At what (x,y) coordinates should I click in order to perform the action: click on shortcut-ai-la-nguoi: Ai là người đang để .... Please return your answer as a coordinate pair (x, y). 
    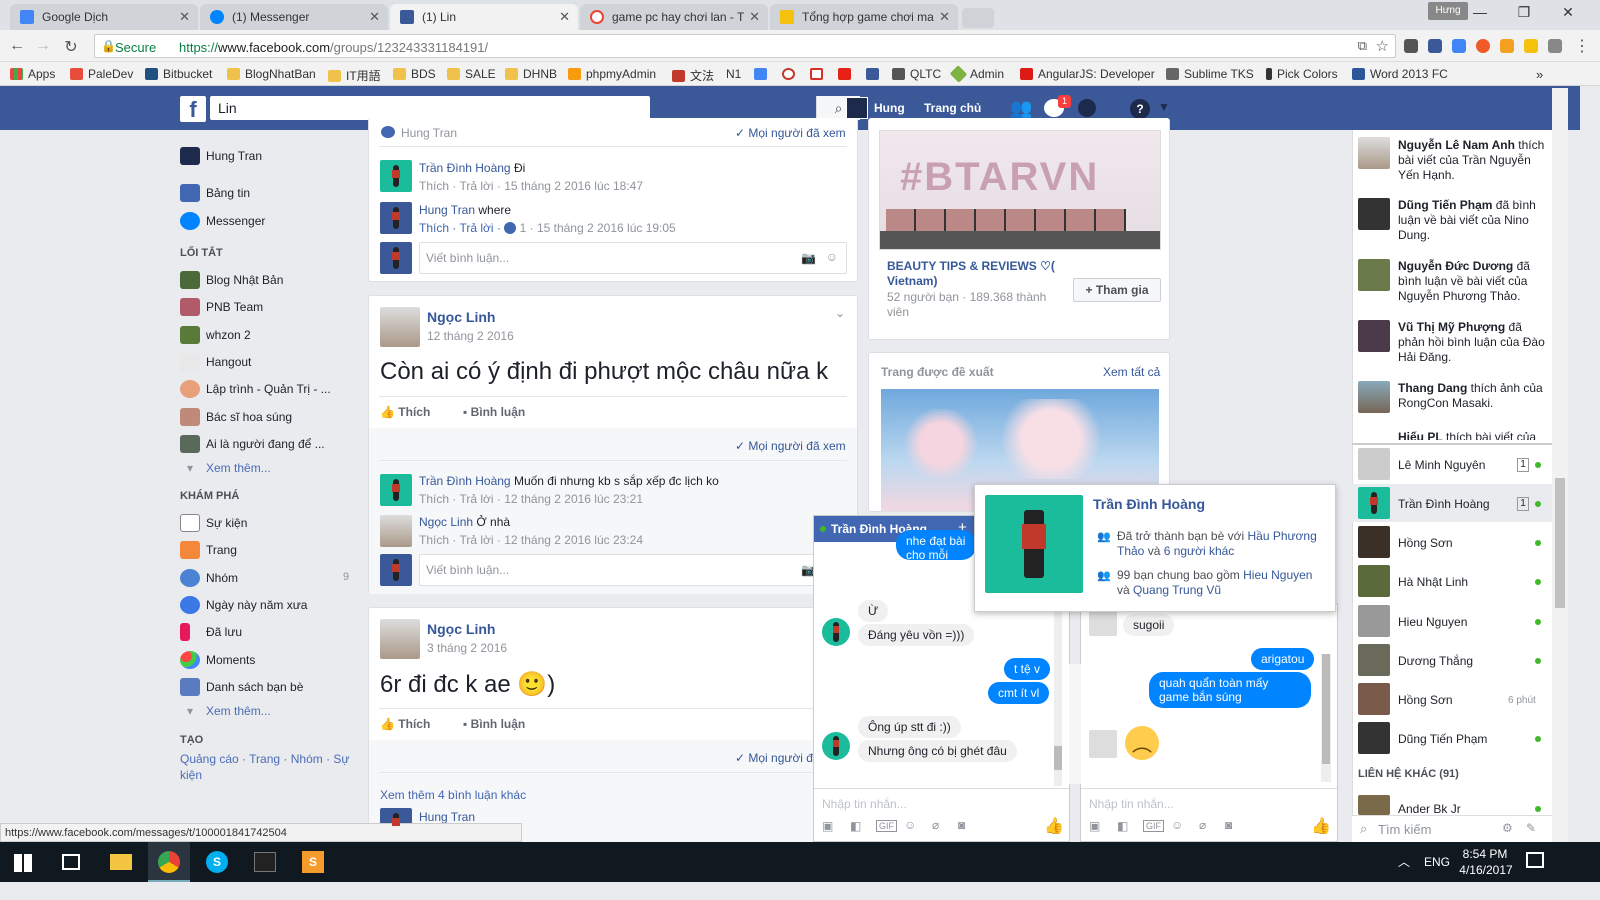
    Looking at the image, I should click on (252, 444).